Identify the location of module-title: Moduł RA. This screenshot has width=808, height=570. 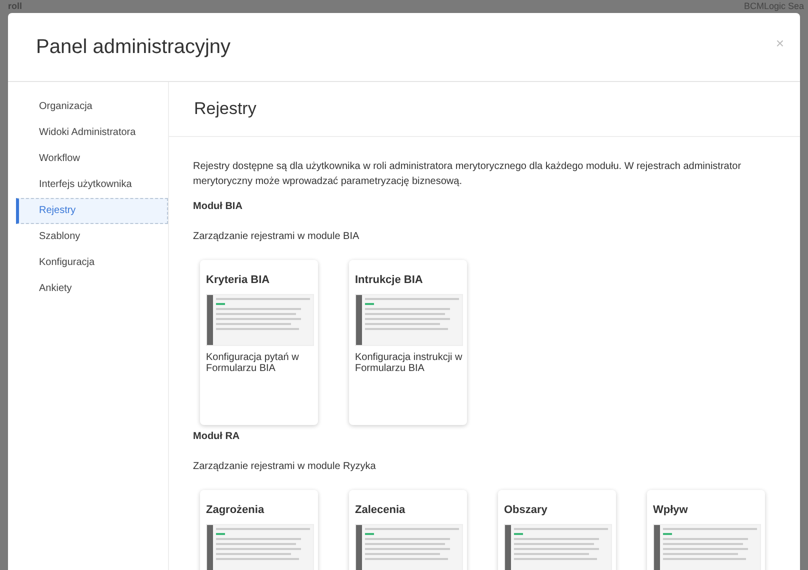
(217, 436).